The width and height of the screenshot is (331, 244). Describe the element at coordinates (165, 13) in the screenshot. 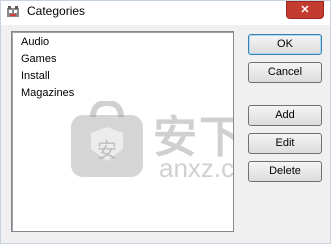

I see `title-bar: Categories ✕` at that location.